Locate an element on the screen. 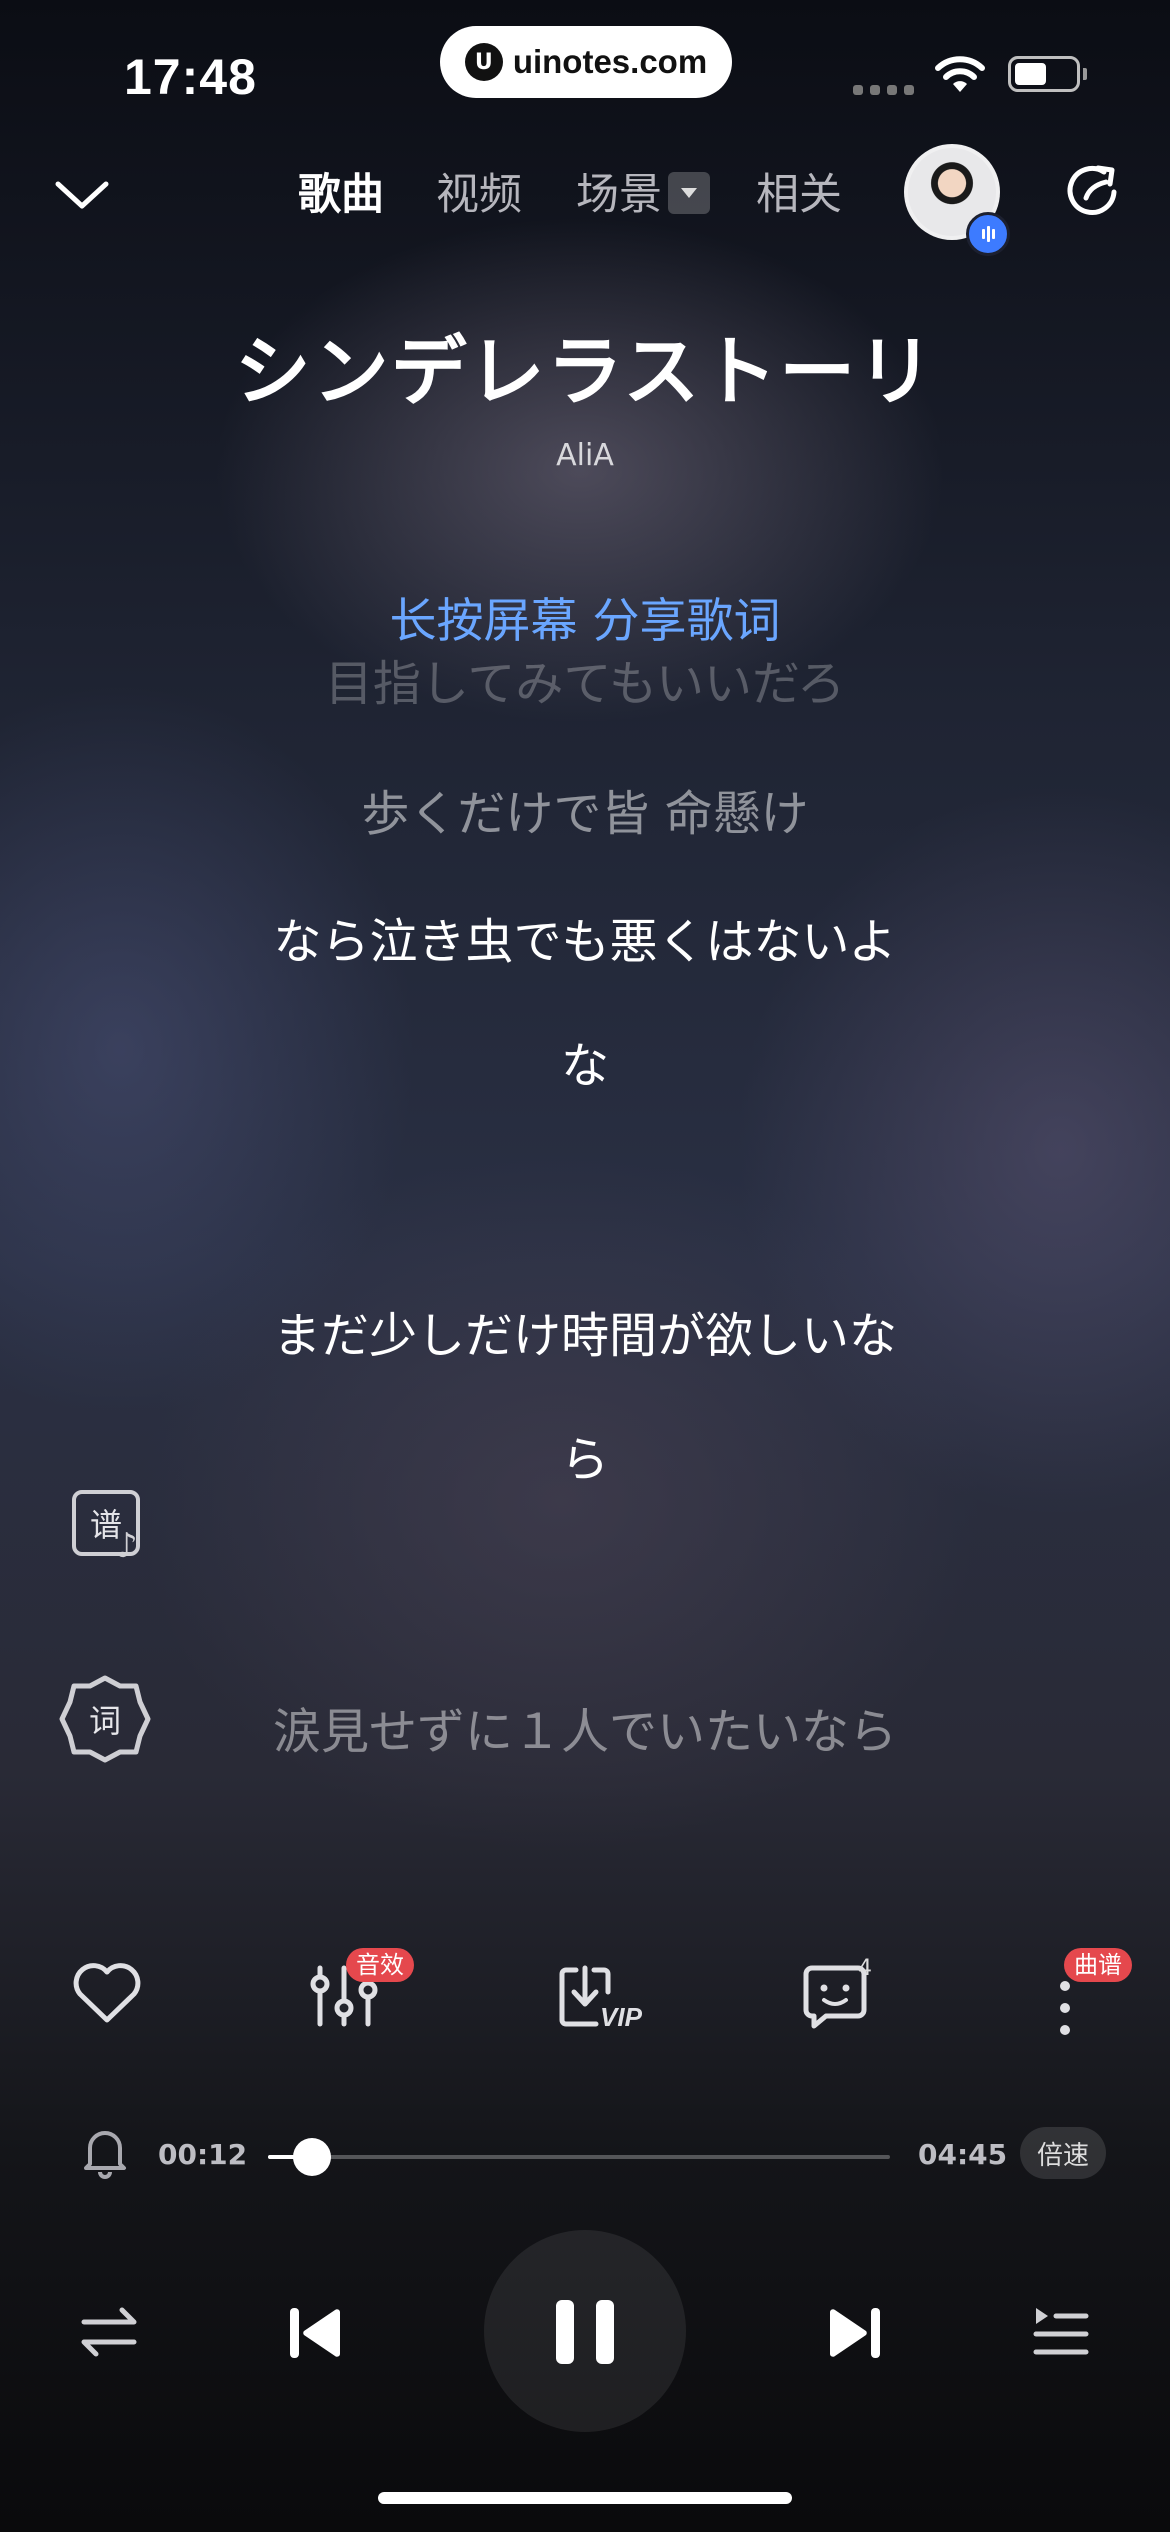  lyric-line: 歩くだけで皆 命懸け is located at coordinates (585, 809).